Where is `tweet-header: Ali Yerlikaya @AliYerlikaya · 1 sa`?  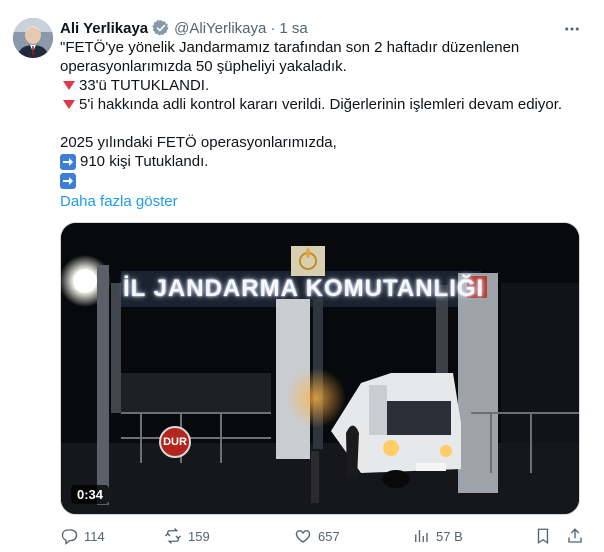
tweet-header: Ali Yerlikaya @AliYerlikaya · 1 sa is located at coordinates (184, 28).